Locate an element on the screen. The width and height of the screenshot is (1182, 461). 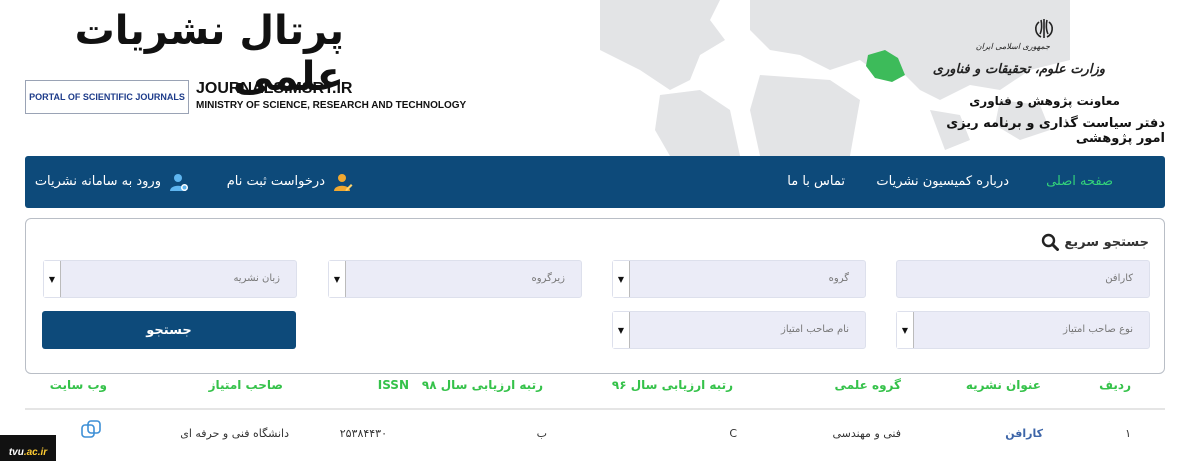
header-rank96: رتبه ارزیابی سال ۹۶ is located at coordinates (672, 385).